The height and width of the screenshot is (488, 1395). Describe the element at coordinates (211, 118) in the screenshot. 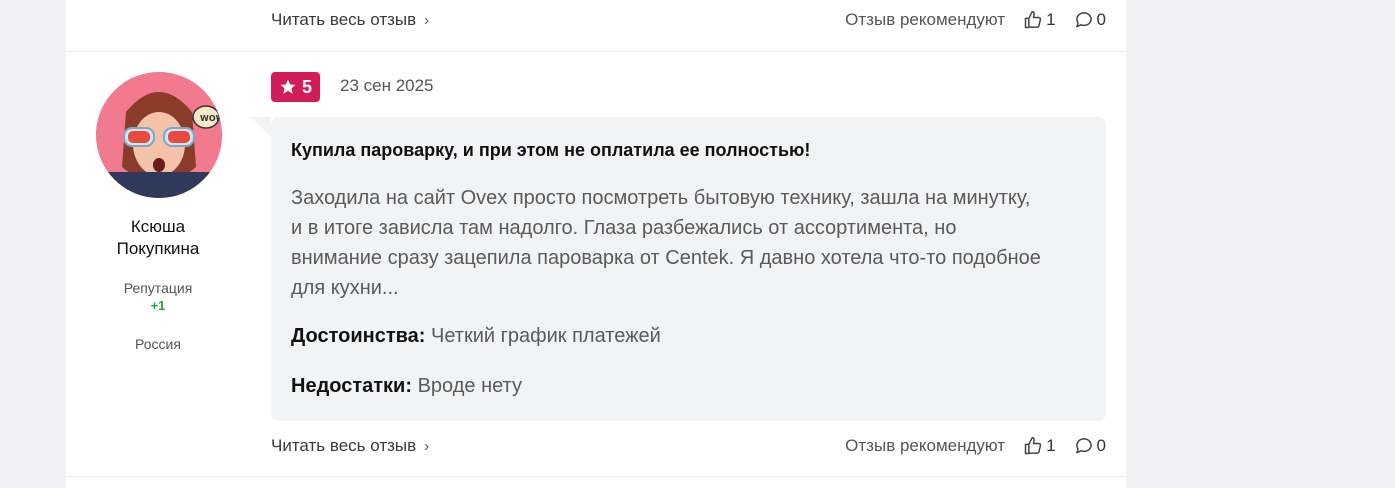

I see `svg-text: WOW` at that location.